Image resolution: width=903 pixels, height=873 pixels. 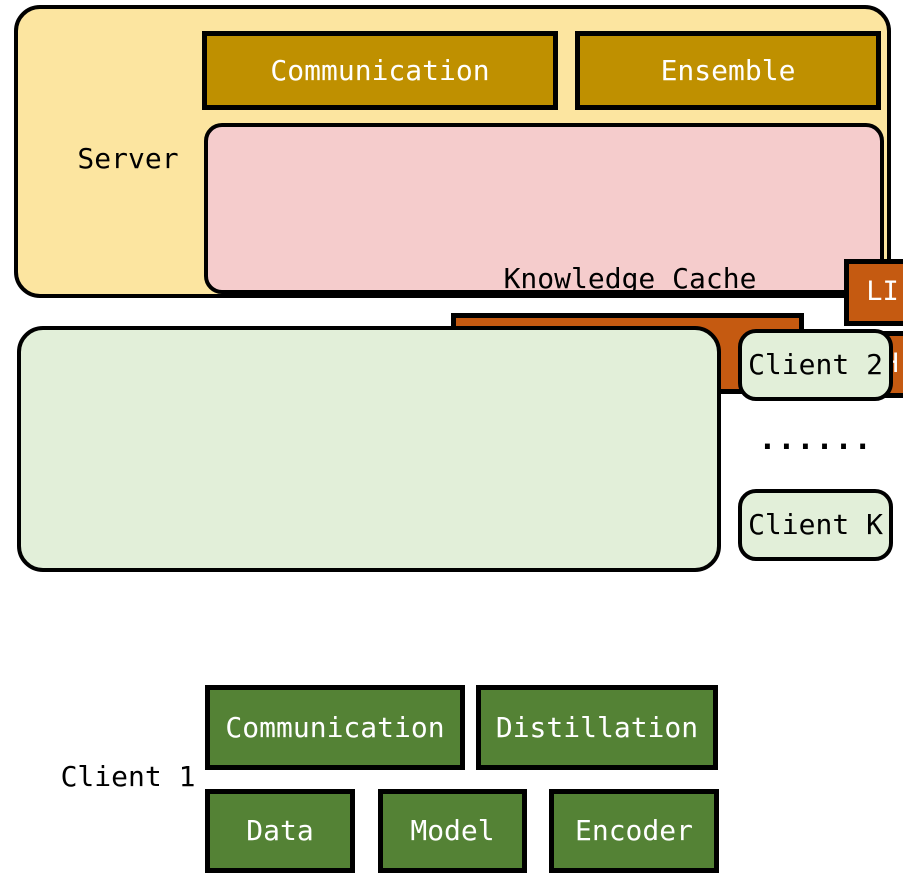 What do you see at coordinates (452, 831) in the screenshot?
I see `client-model-module: Model` at bounding box center [452, 831].